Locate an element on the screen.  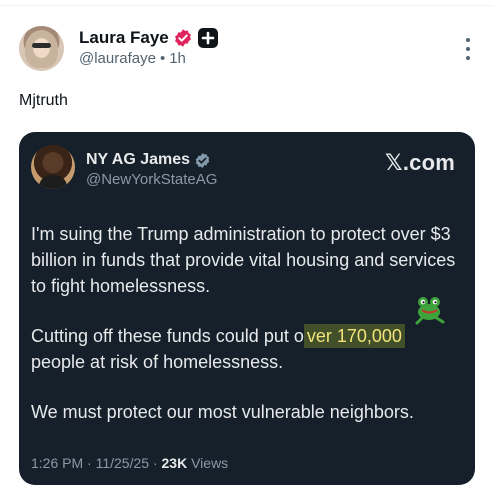
more-options-icon is located at coordinates (468, 49).